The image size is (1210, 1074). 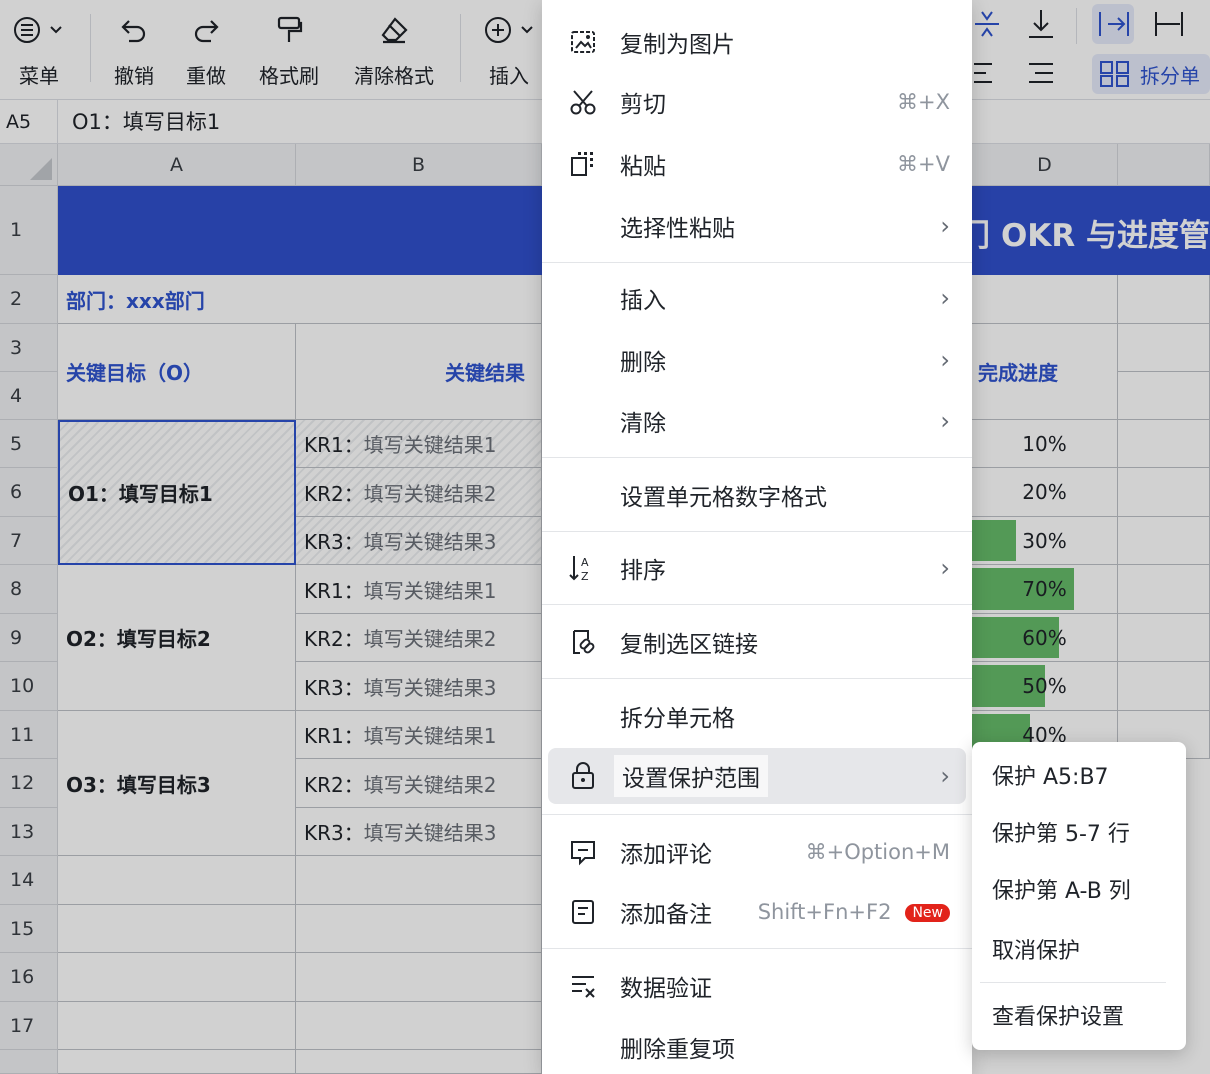 I want to click on lock-icon, so click(x=583, y=776).